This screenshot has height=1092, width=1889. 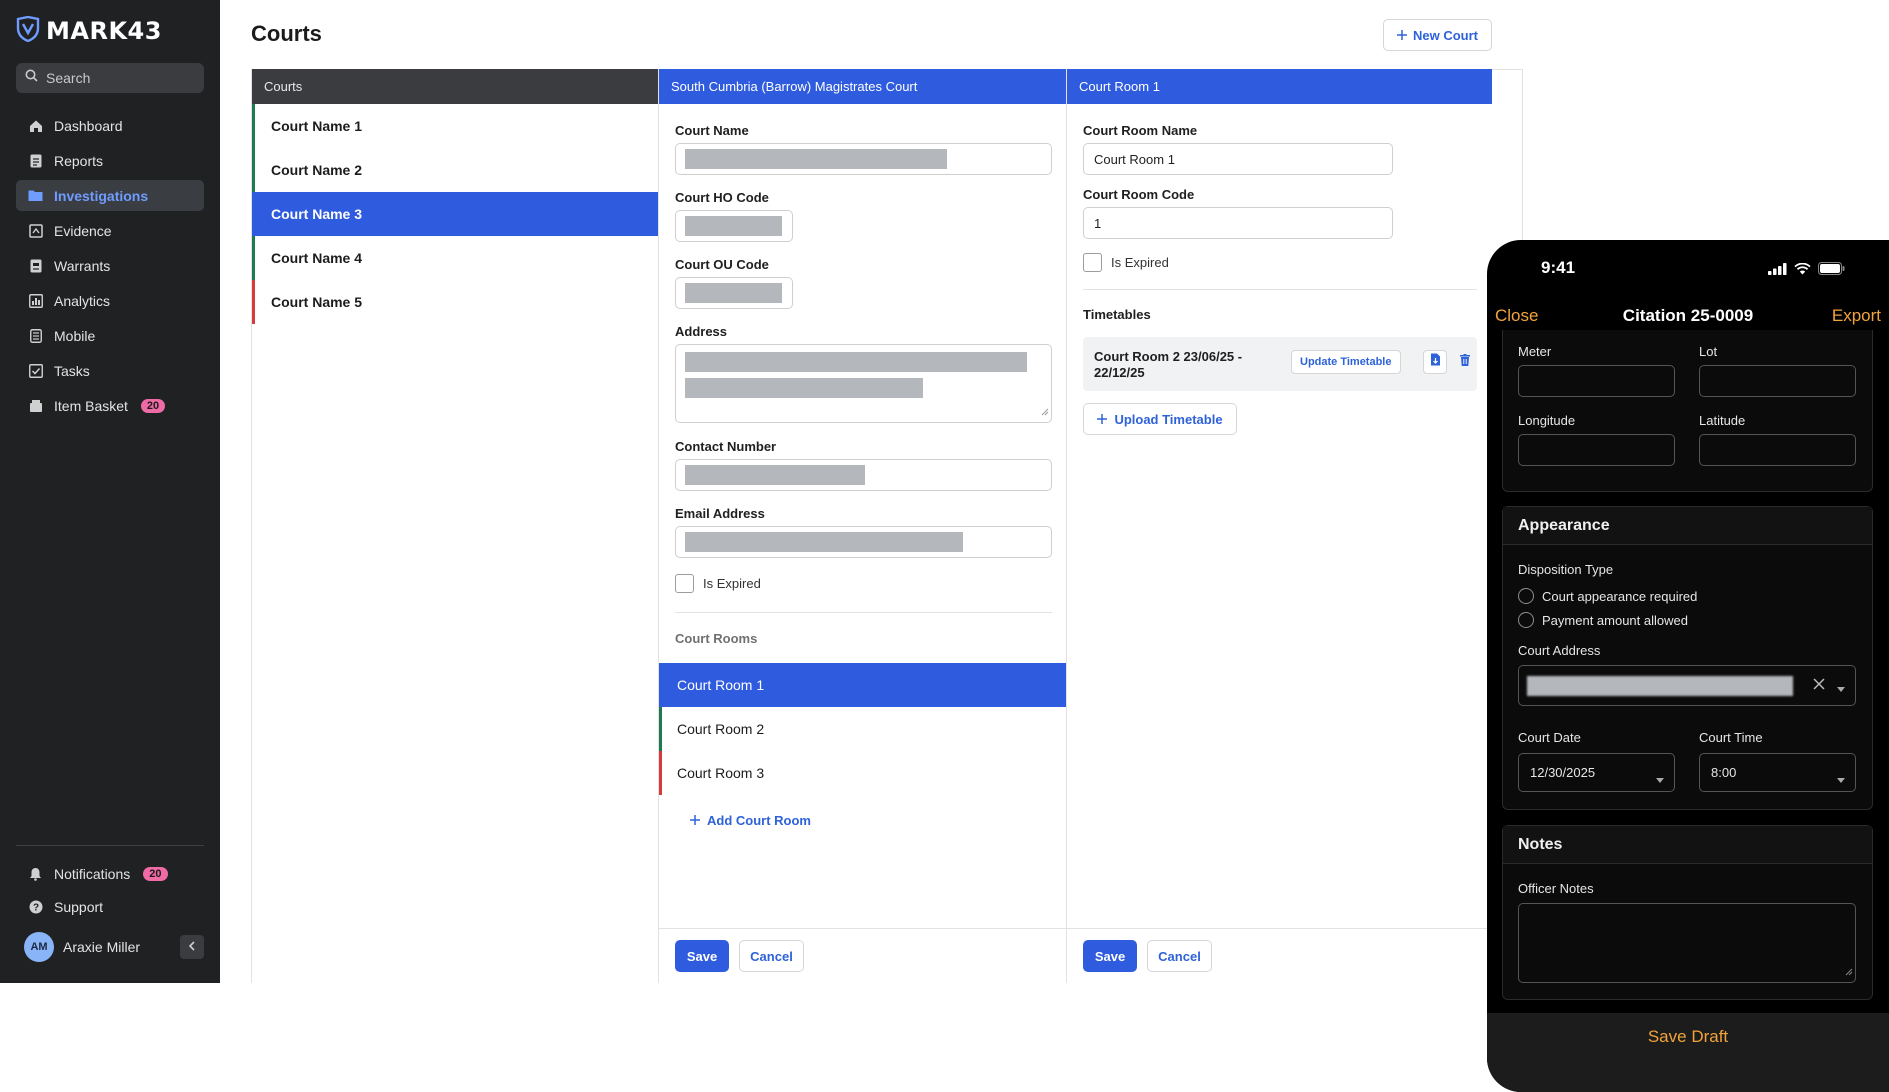 What do you see at coordinates (863, 542) in the screenshot?
I see `email-address-field` at bounding box center [863, 542].